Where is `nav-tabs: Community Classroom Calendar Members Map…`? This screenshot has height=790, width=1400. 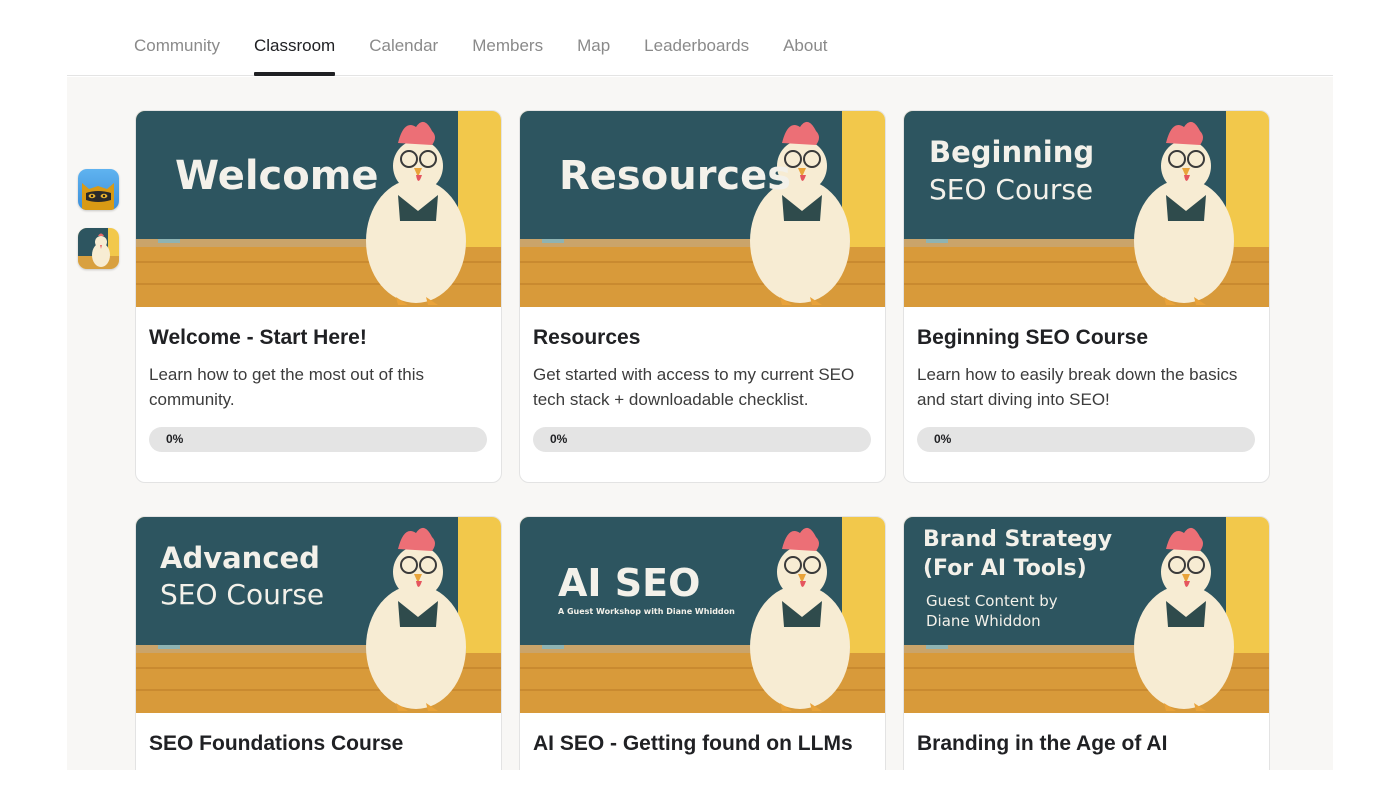 nav-tabs: Community Classroom Calendar Members Map… is located at coordinates (464, 38).